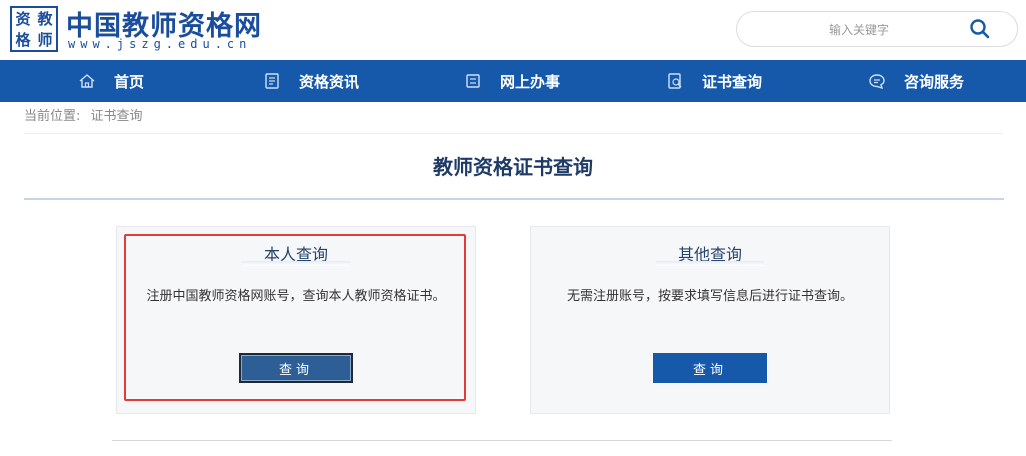 This screenshot has width=1026, height=456. What do you see at coordinates (513, 167) in the screenshot?
I see `page-title: 教师资格证书查询` at bounding box center [513, 167].